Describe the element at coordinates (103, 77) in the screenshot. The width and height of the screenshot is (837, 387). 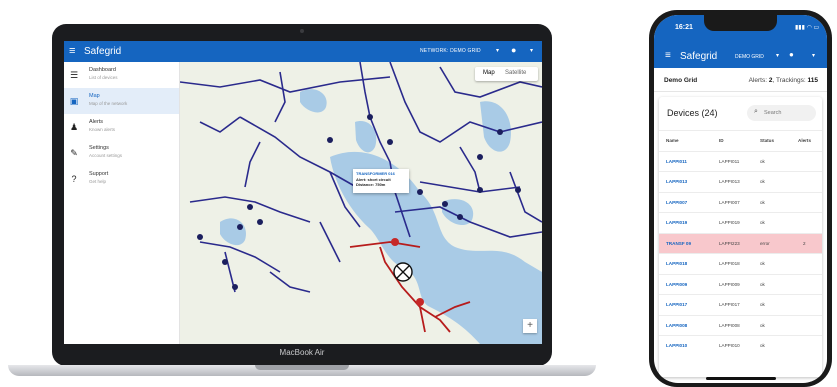
I see `sidebar-item-sublabel: List of devices` at that location.